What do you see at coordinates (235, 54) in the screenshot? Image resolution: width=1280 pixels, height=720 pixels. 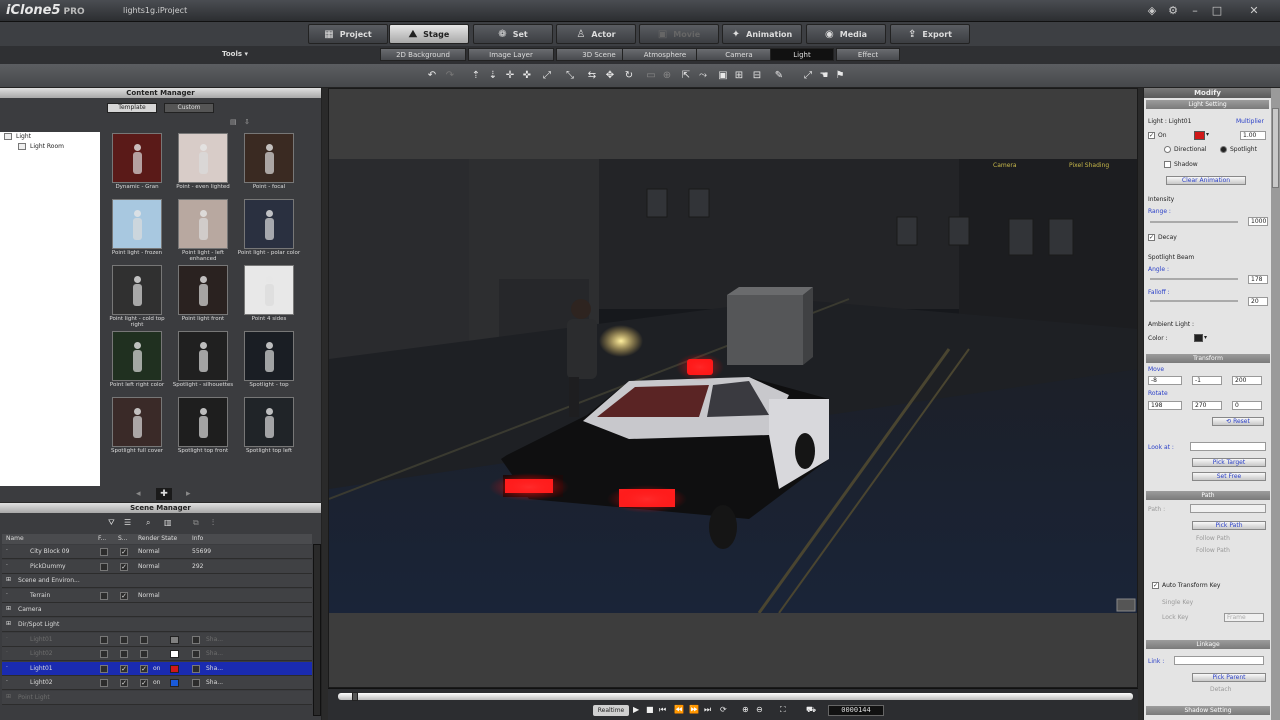 I see `tools-menu: Tools ▾` at bounding box center [235, 54].